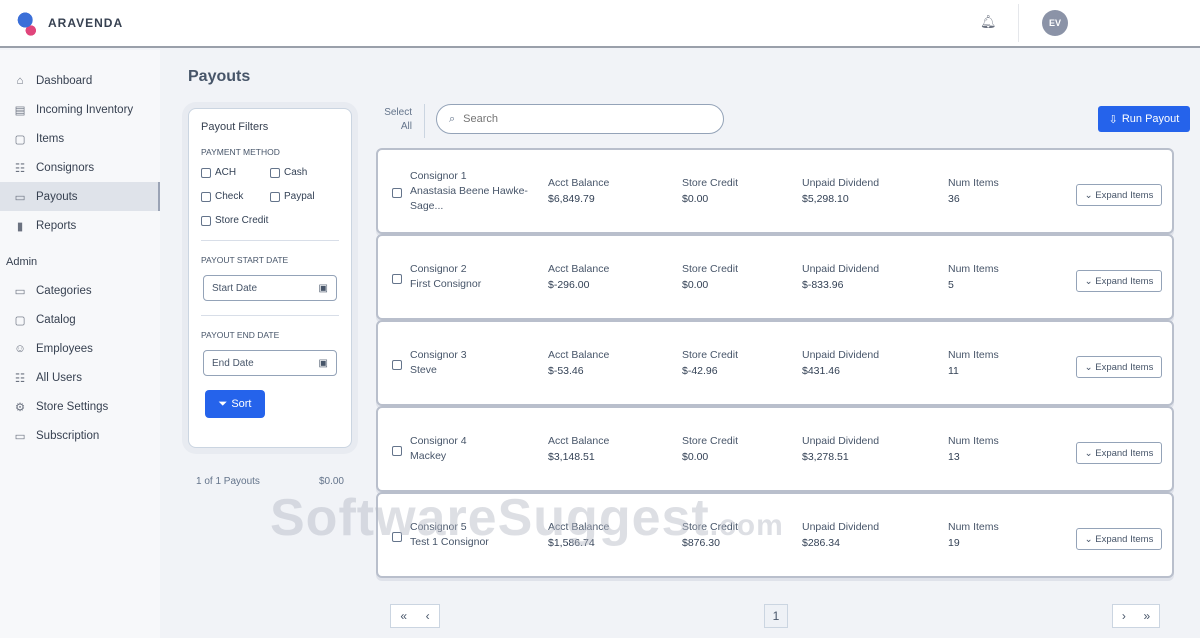 This screenshot has height=638, width=1200. What do you see at coordinates (20, 110) in the screenshot?
I see `nav-icon: ▤` at bounding box center [20, 110].